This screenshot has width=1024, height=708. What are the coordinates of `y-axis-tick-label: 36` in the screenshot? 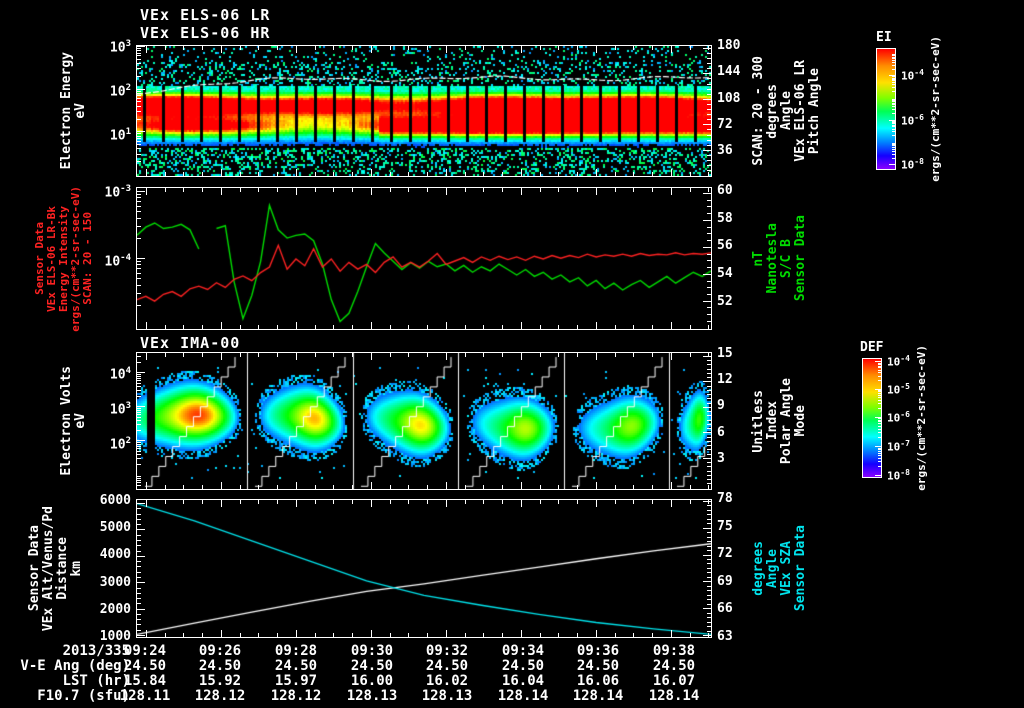 It's located at (725, 151).